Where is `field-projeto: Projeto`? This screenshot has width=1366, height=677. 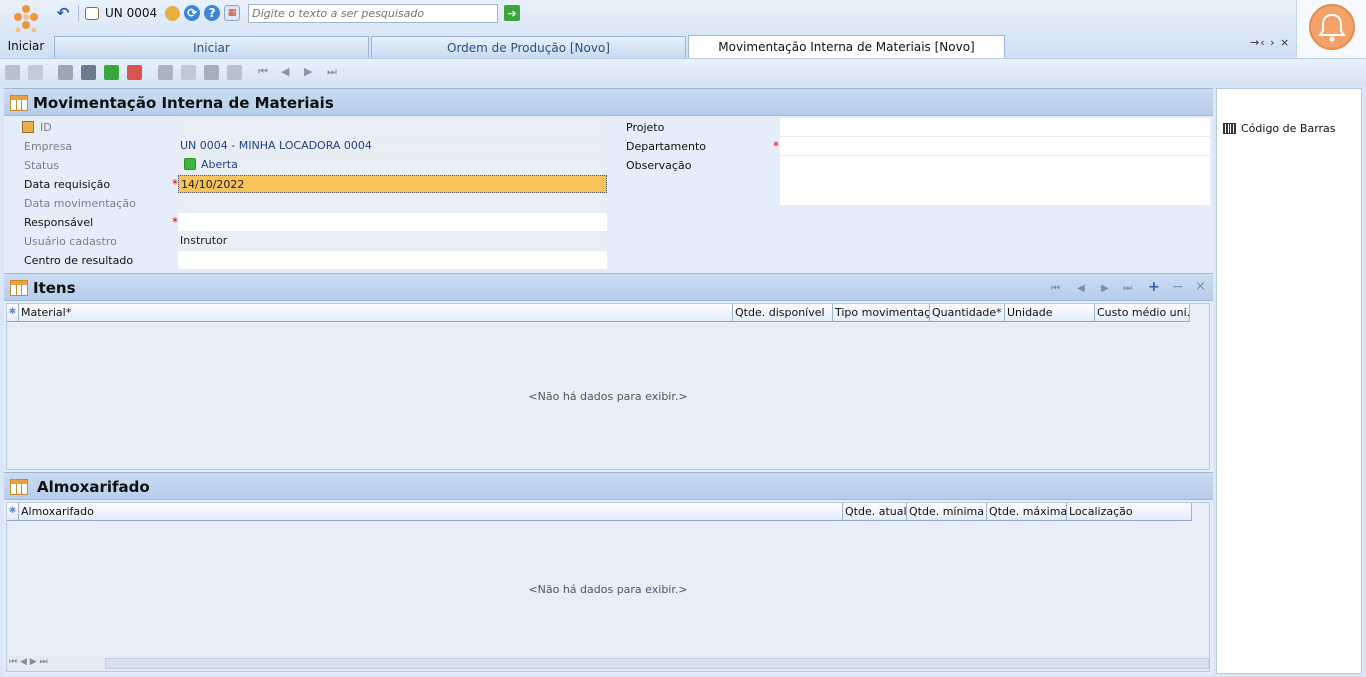 field-projeto: Projeto is located at coordinates (916, 127).